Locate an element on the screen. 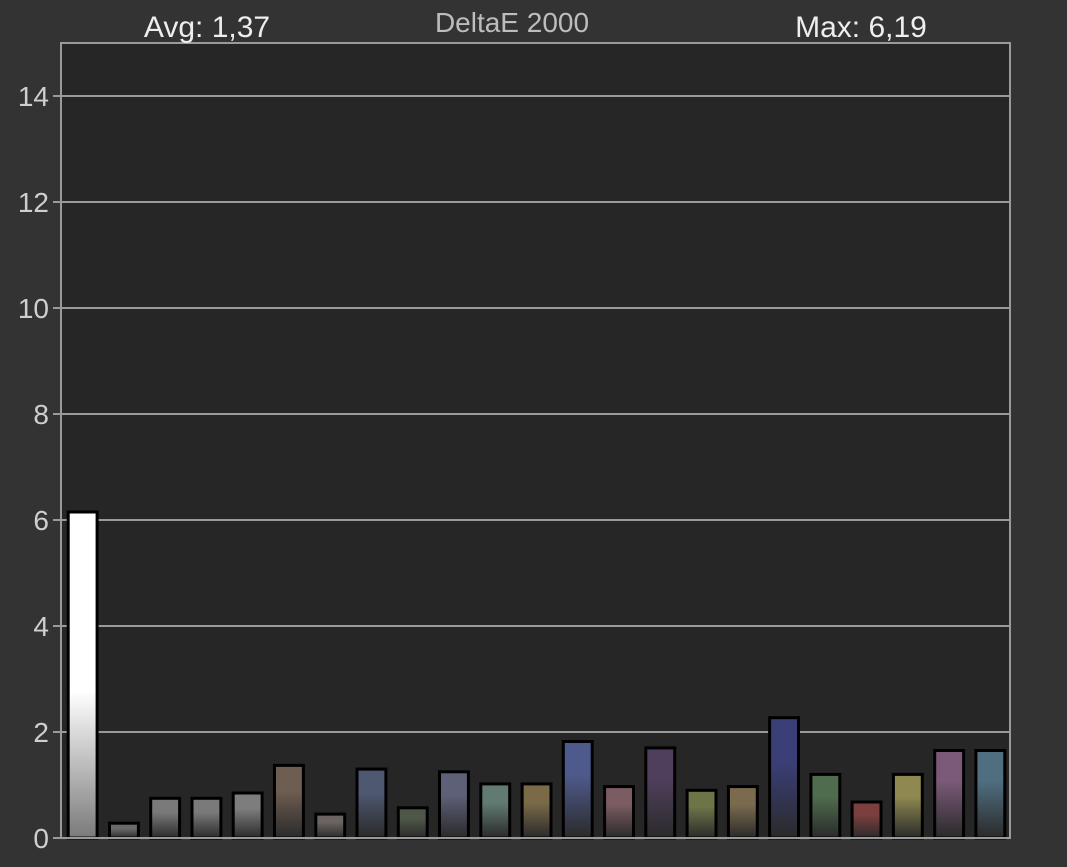  max-label: Max: 6,19 is located at coordinates (861, 27).